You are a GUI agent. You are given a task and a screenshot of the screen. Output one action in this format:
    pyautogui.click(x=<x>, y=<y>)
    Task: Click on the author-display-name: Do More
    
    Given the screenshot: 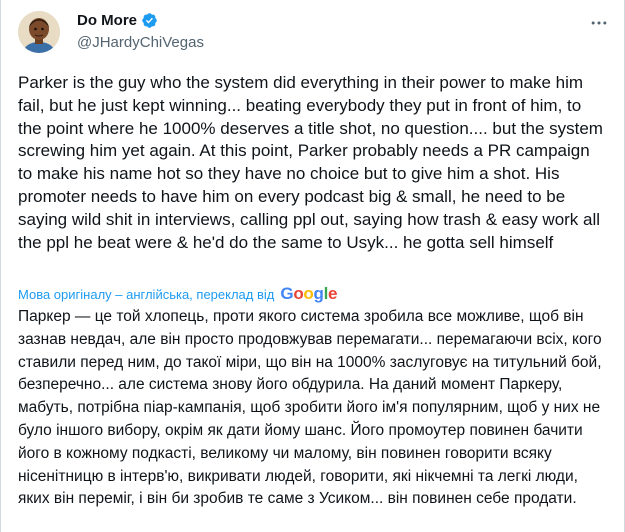 What is the action you would take?
    pyautogui.click(x=107, y=20)
    